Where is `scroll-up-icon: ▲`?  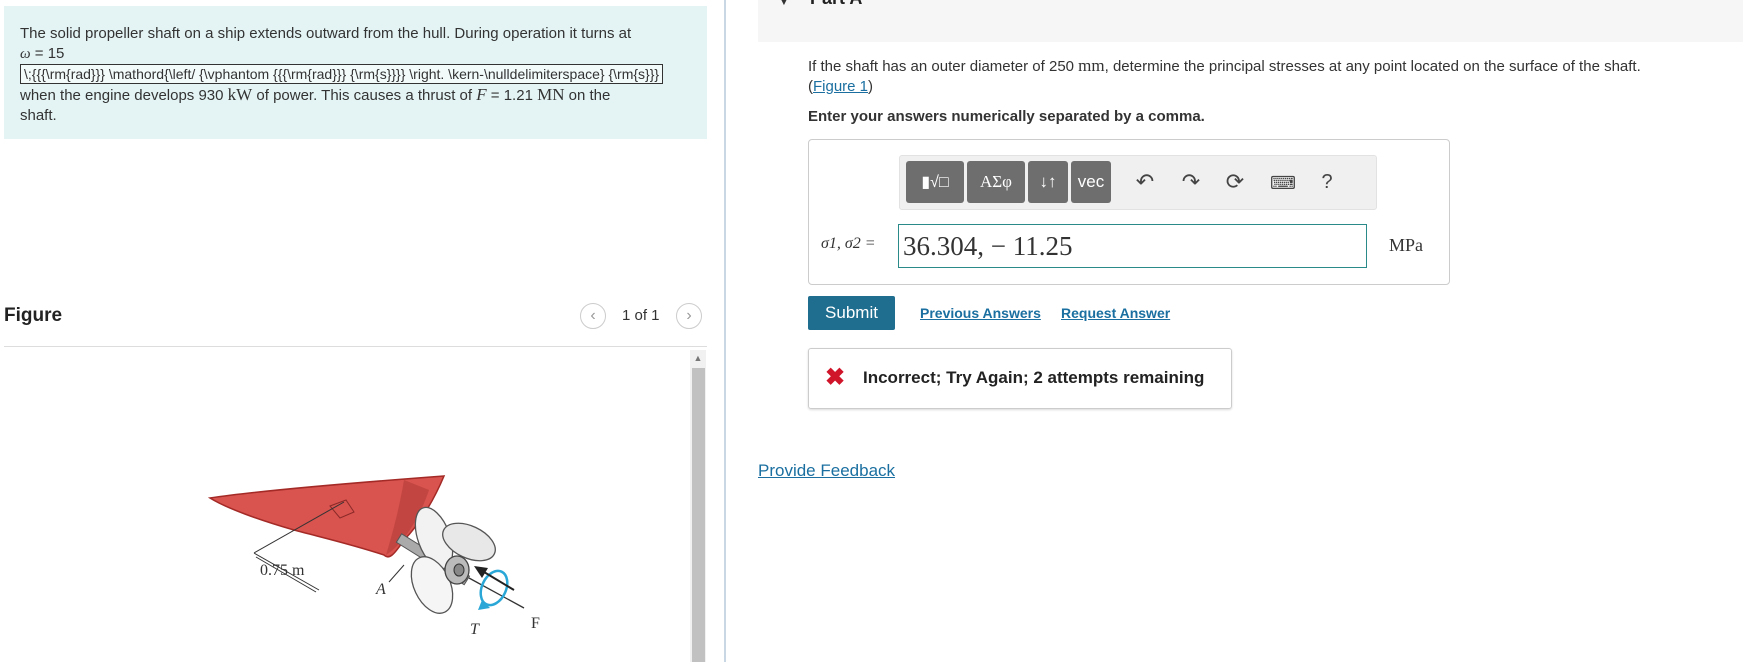
scroll-up-icon: ▲ is located at coordinates (698, 358).